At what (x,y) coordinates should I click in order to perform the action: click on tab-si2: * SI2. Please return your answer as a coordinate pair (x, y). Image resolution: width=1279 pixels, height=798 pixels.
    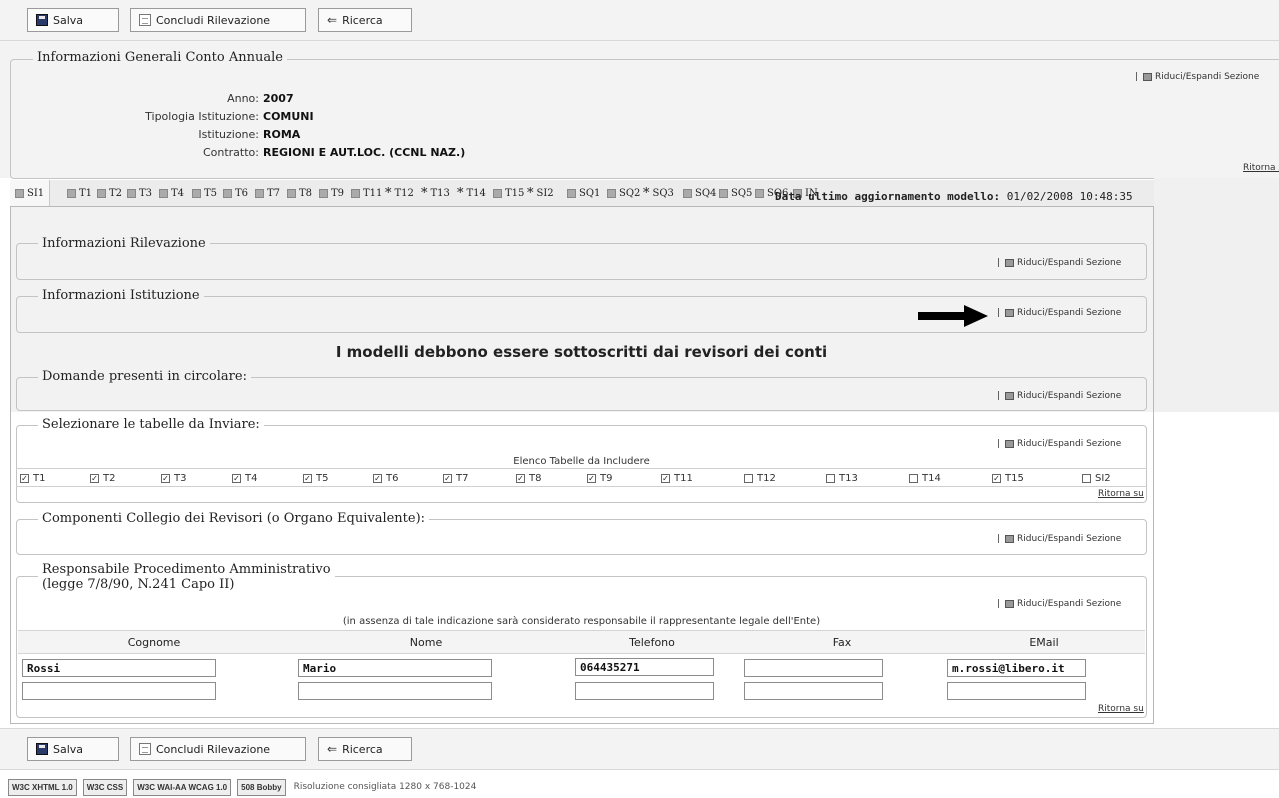
    Looking at the image, I should click on (540, 193).